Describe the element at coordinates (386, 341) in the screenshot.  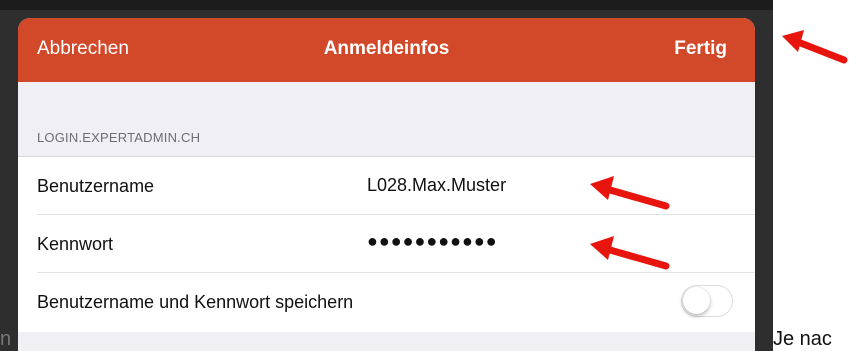
I see `bottom-gray-area` at that location.